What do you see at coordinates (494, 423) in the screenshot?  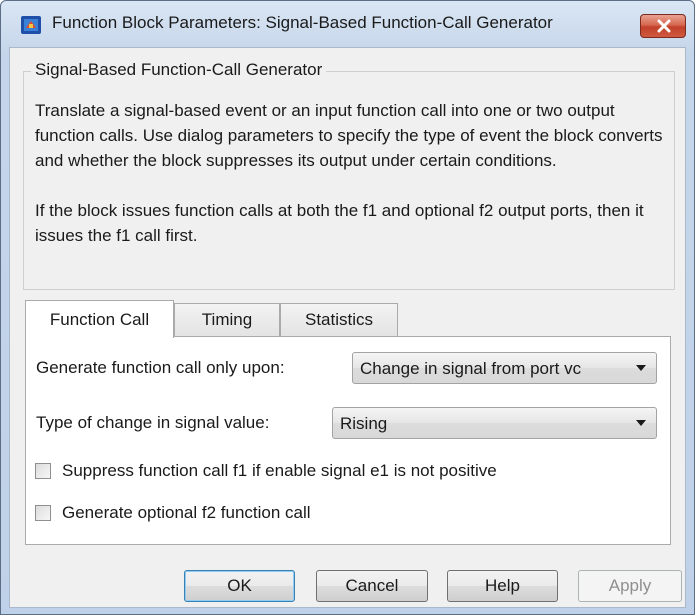 I see `change-type-dropdown: Rising` at bounding box center [494, 423].